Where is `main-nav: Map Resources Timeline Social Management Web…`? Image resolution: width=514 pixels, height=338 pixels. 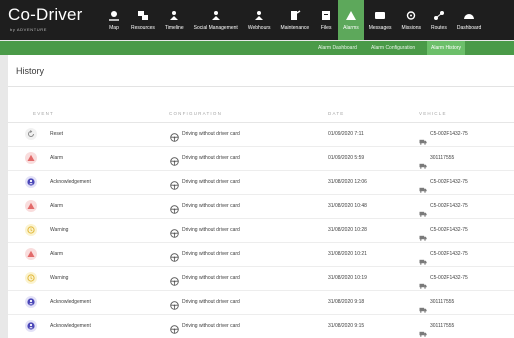
main-nav: Map Resources Timeline Social Management Web… is located at coordinates (294, 20).